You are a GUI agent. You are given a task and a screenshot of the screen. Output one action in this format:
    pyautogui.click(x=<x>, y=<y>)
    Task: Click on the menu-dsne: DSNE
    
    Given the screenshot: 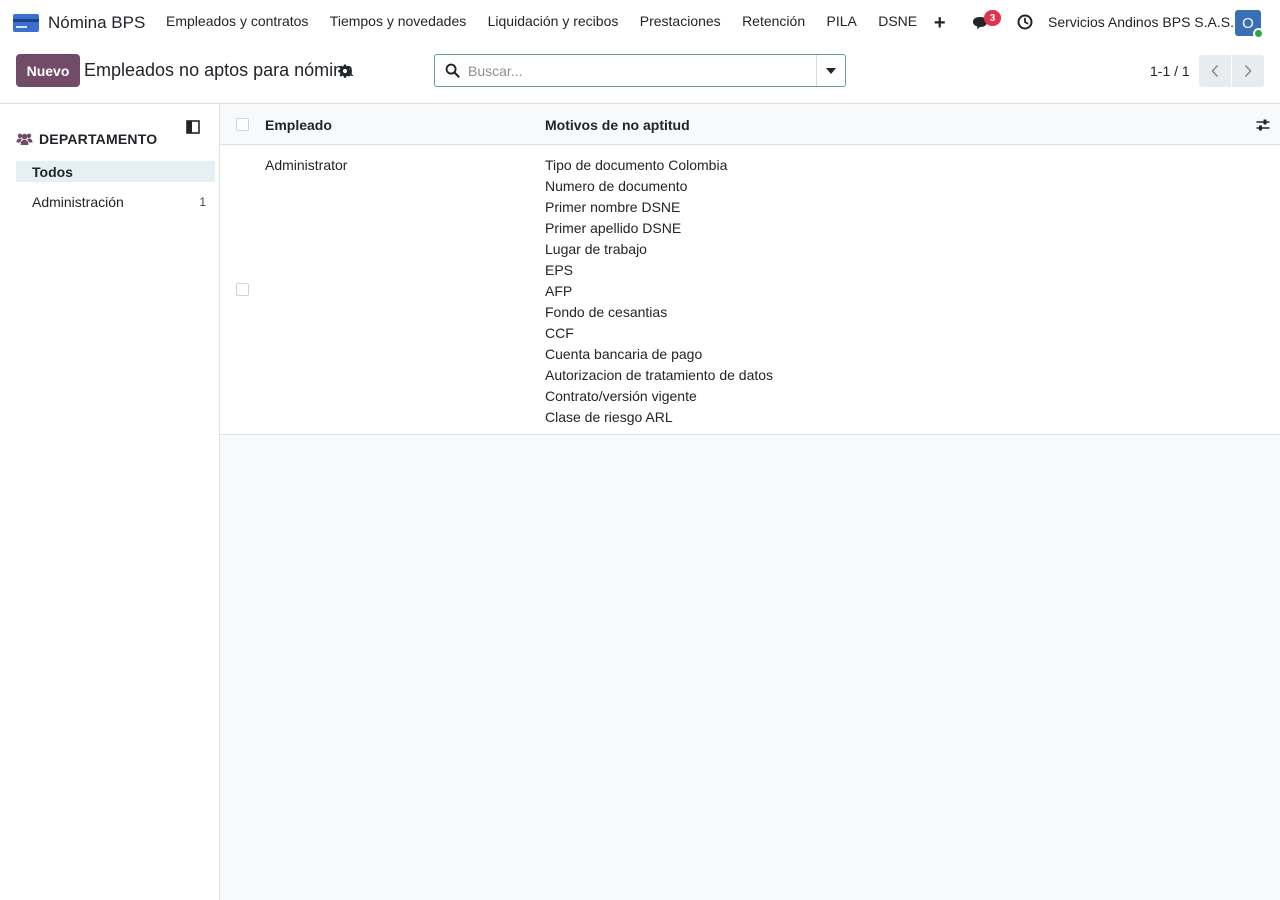 What is the action you would take?
    pyautogui.click(x=898, y=23)
    